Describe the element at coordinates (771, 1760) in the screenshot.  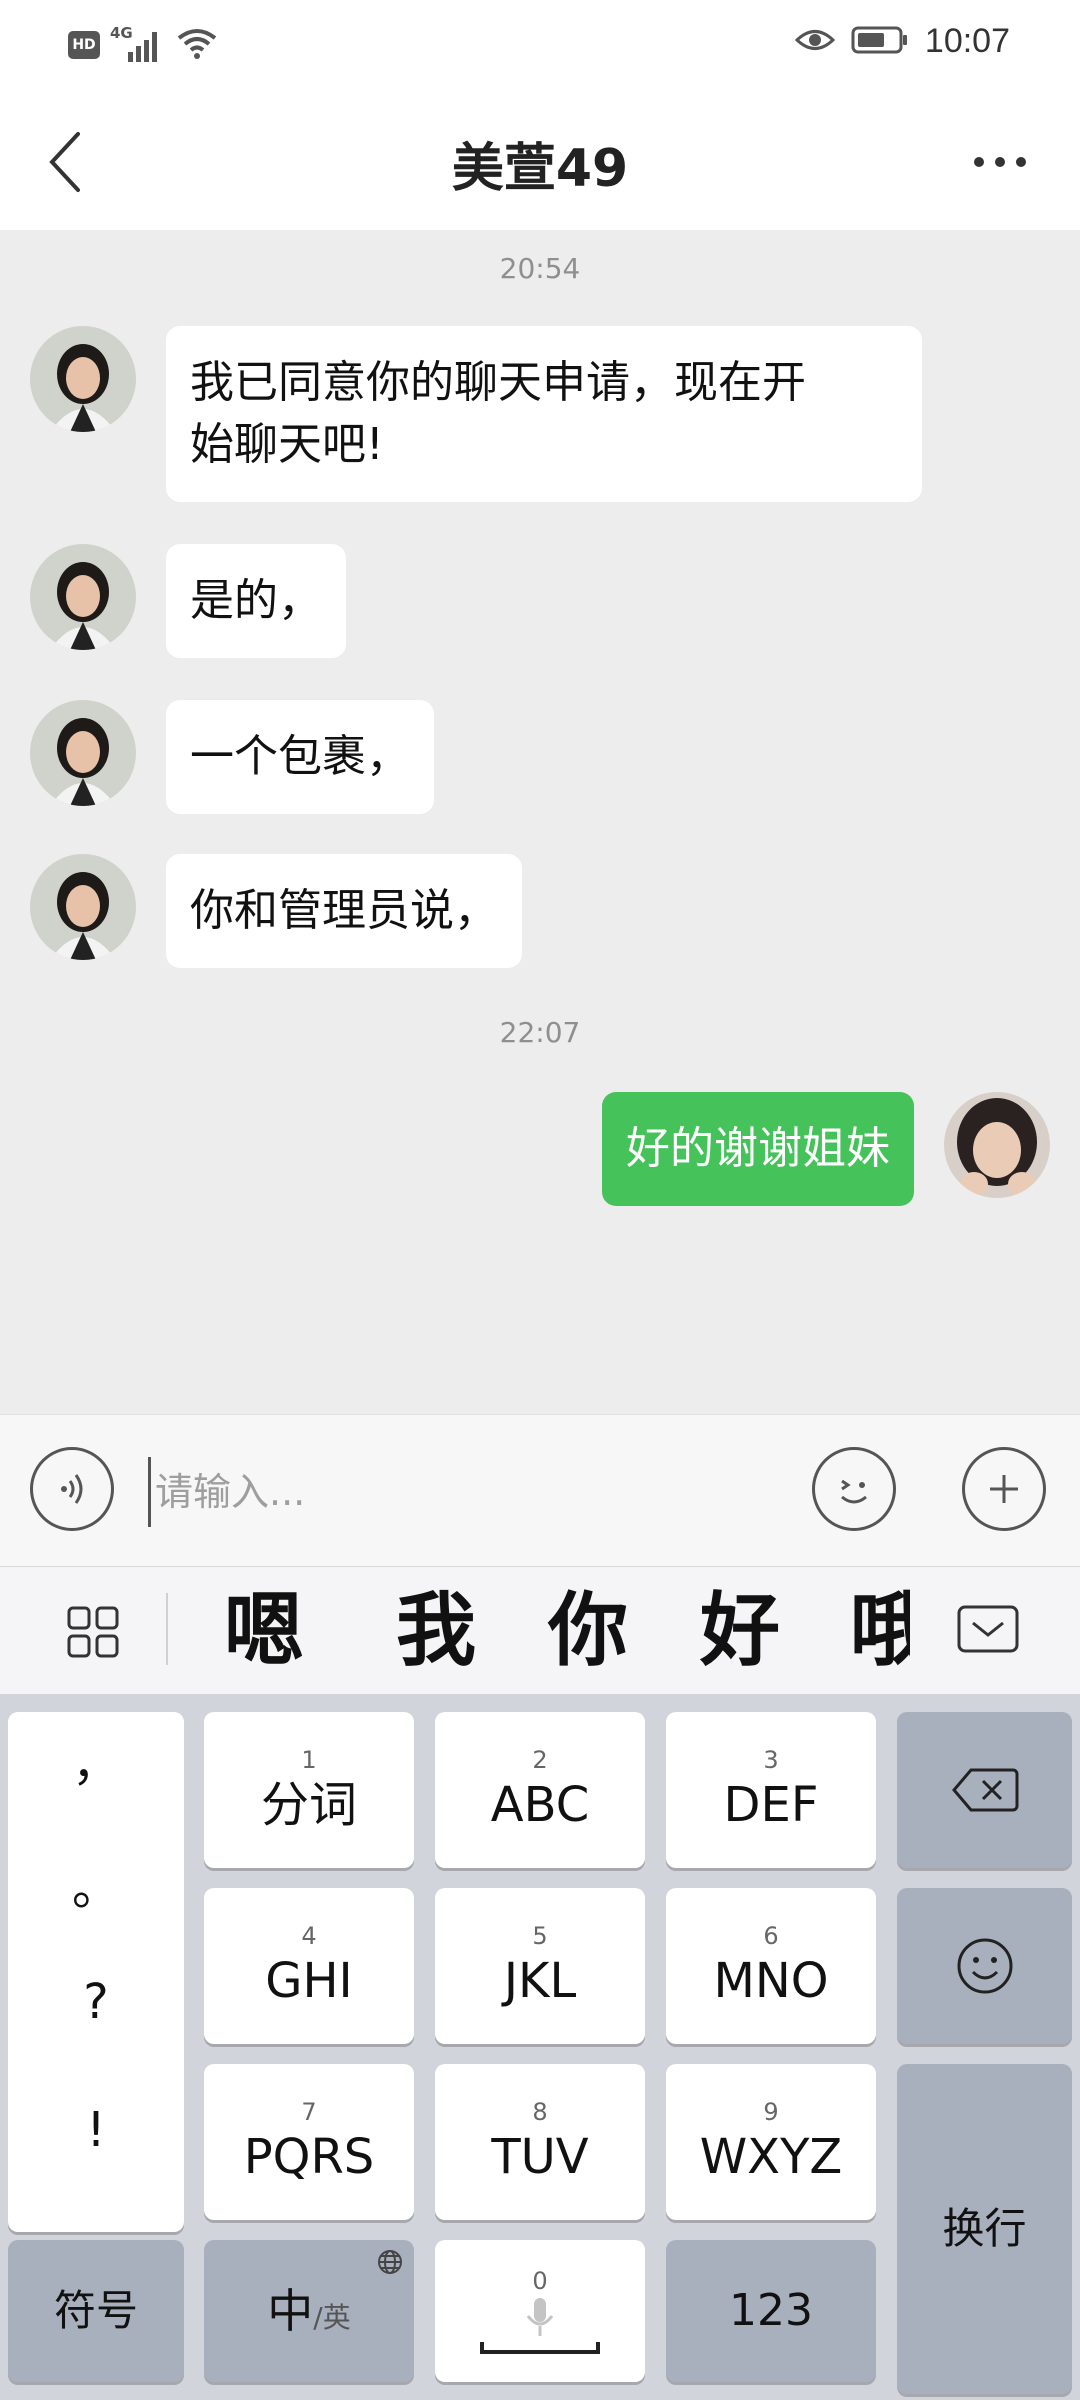
I see `key-number: 3` at that location.